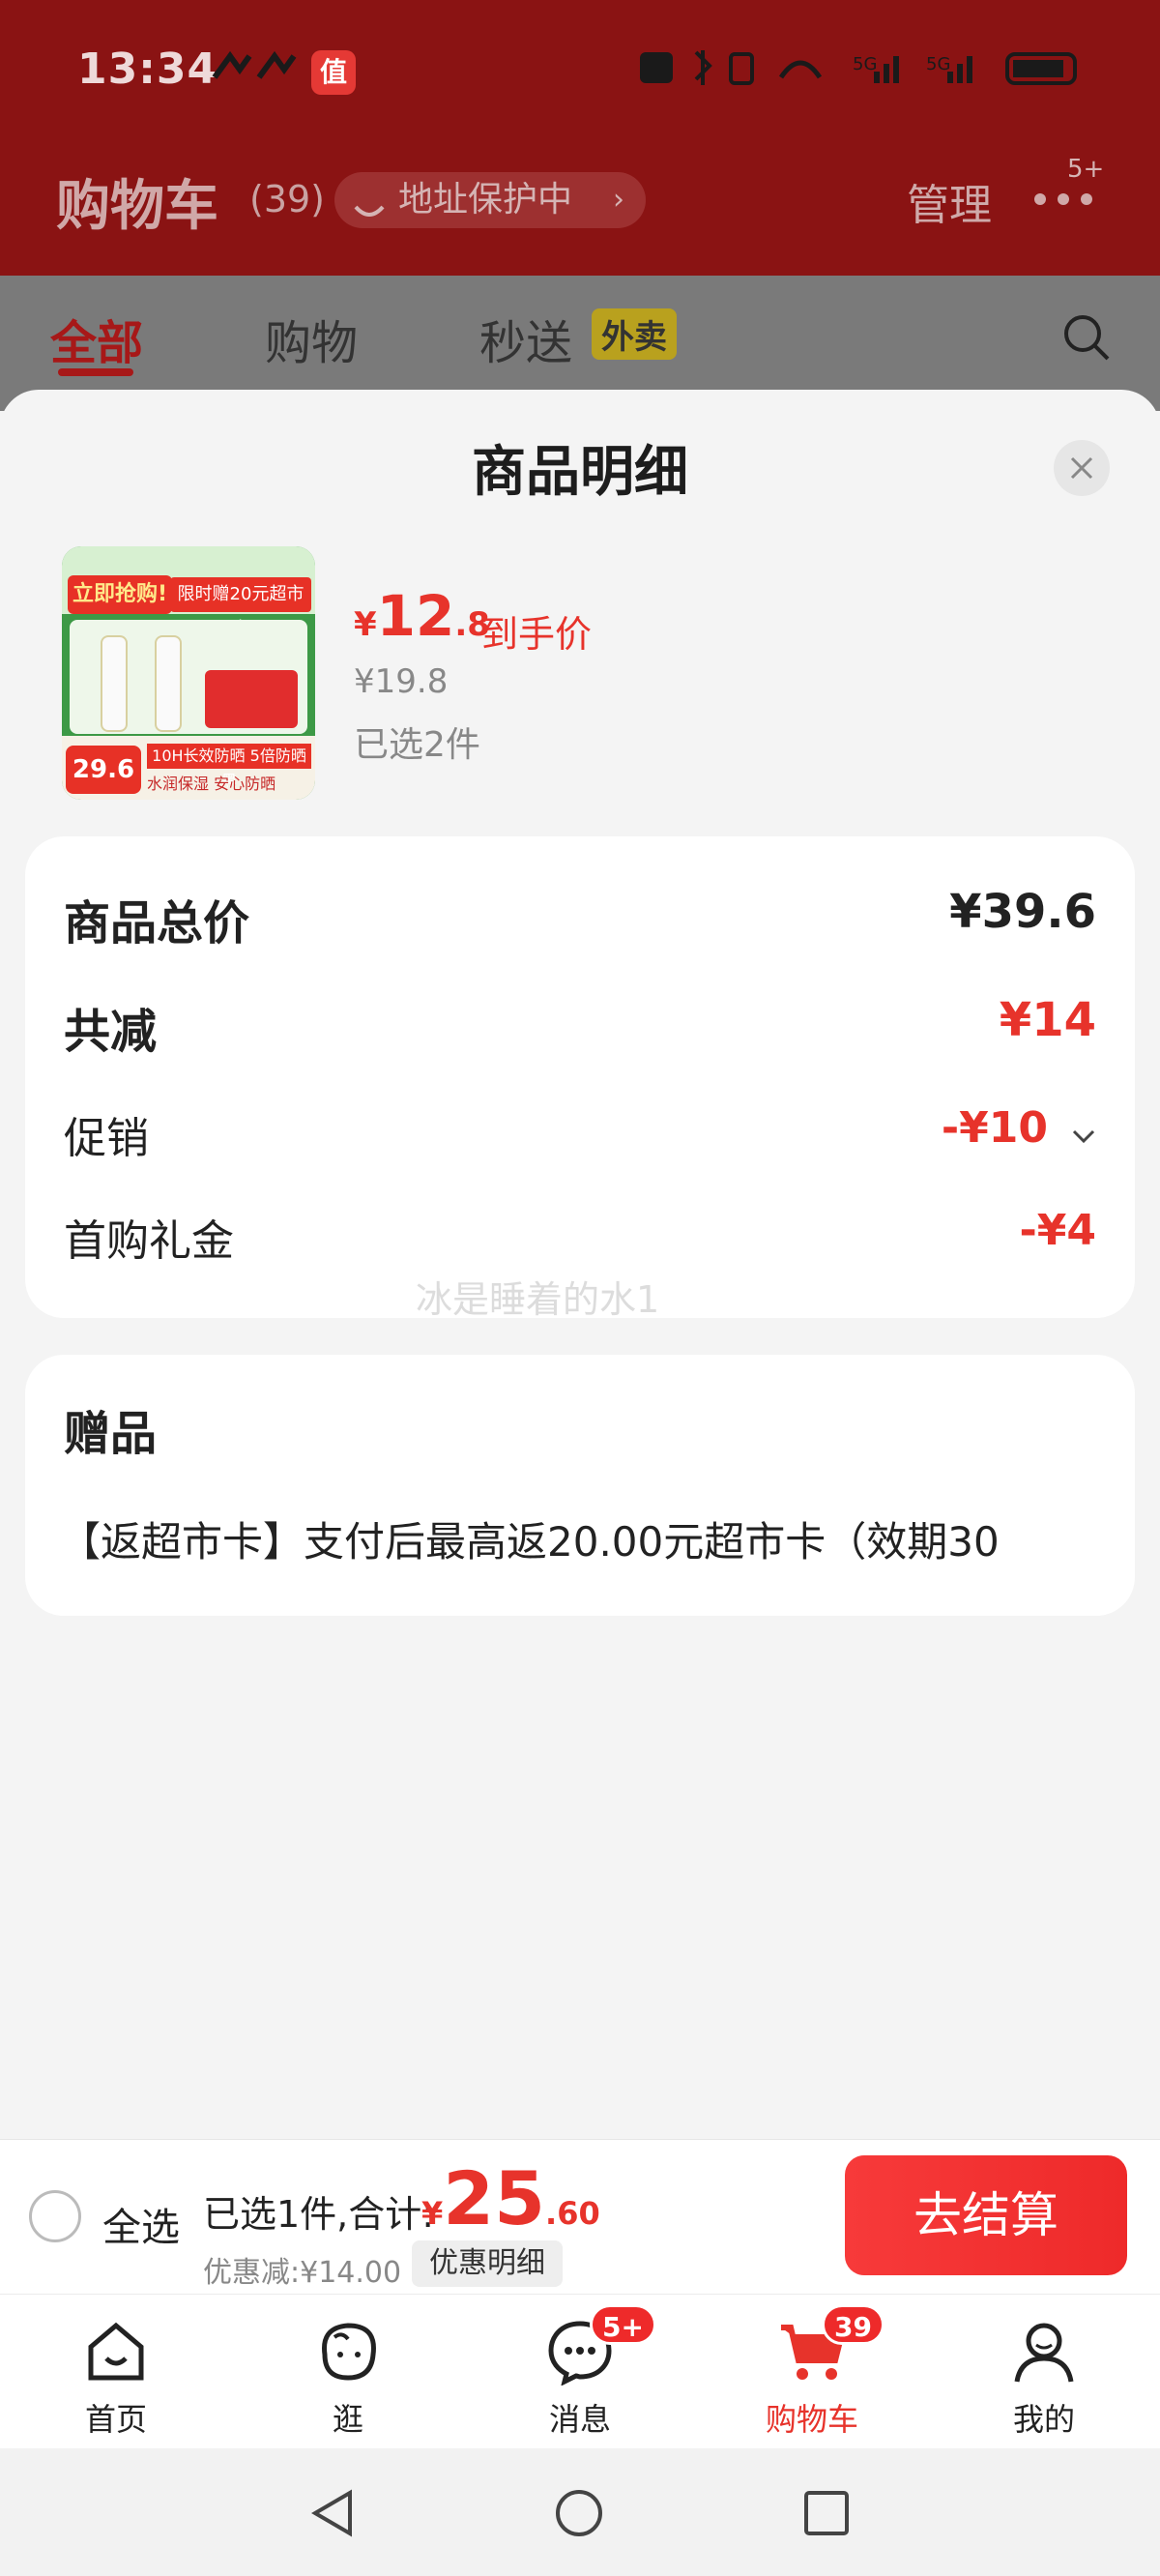 The image size is (1160, 2576). Describe the element at coordinates (401, 681) in the screenshot. I see `original-price: ¥19.8` at that location.